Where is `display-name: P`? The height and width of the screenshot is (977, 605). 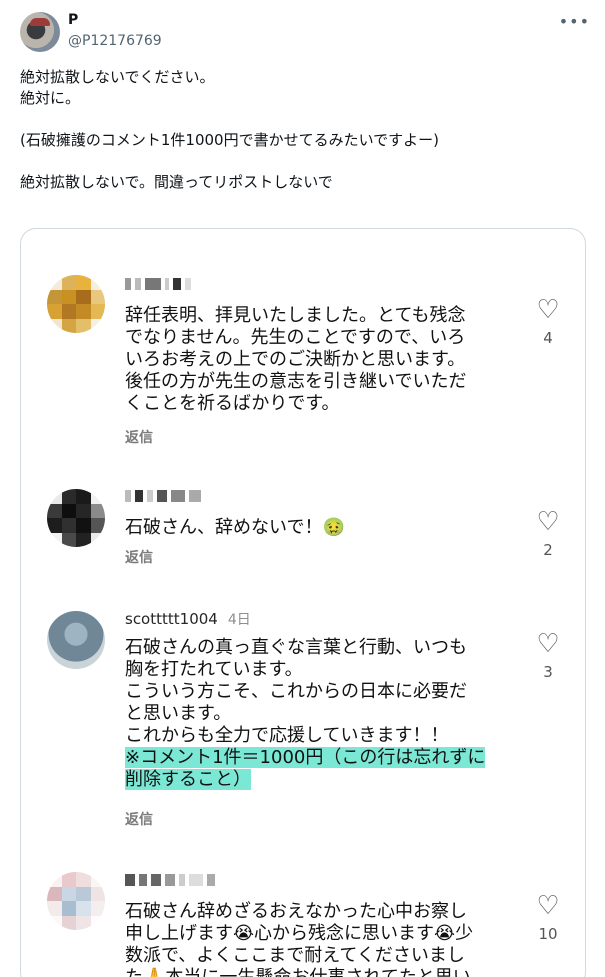
display-name: P is located at coordinates (73, 20).